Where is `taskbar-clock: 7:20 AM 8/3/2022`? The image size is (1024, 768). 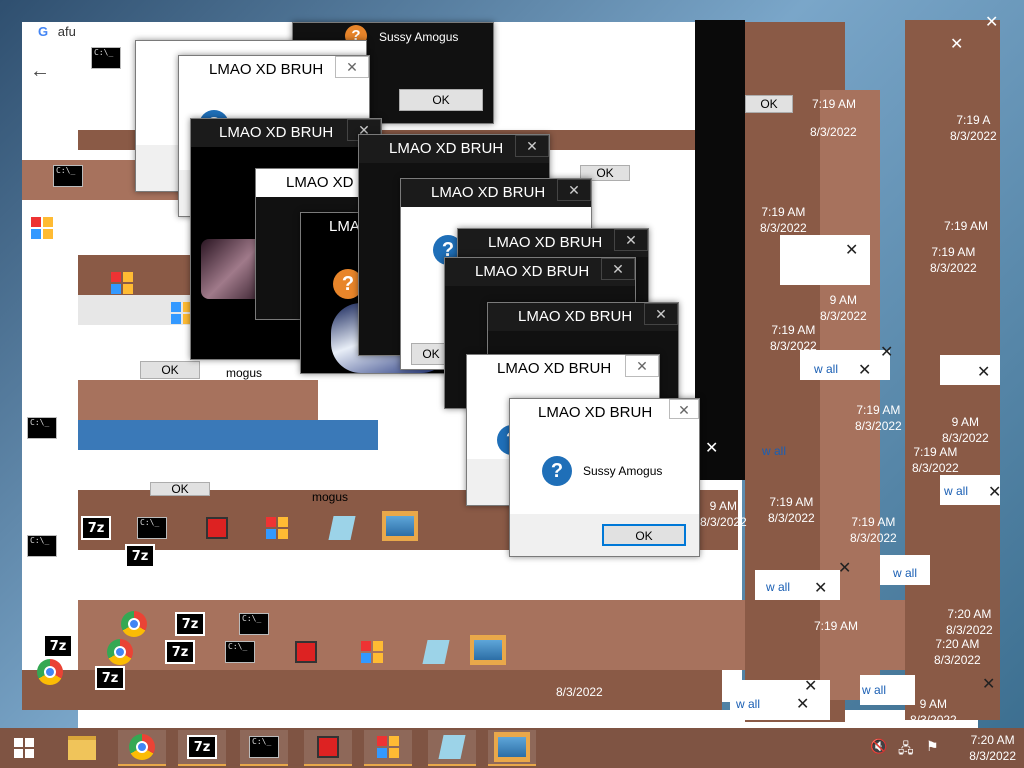 taskbar-clock: 7:20 AM 8/3/2022 is located at coordinates (992, 748).